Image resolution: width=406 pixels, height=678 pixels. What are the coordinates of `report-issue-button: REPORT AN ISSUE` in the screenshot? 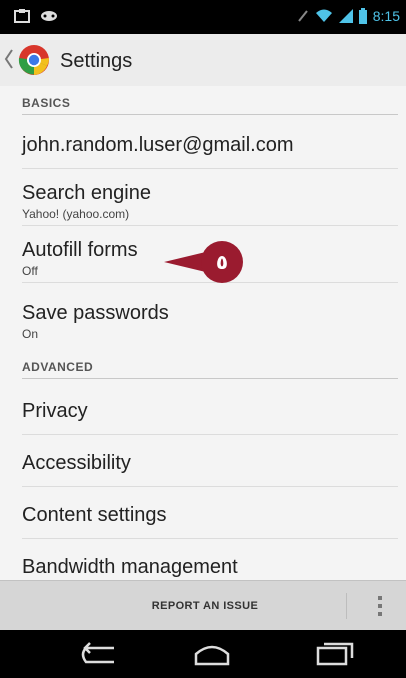 It's located at (205, 606).